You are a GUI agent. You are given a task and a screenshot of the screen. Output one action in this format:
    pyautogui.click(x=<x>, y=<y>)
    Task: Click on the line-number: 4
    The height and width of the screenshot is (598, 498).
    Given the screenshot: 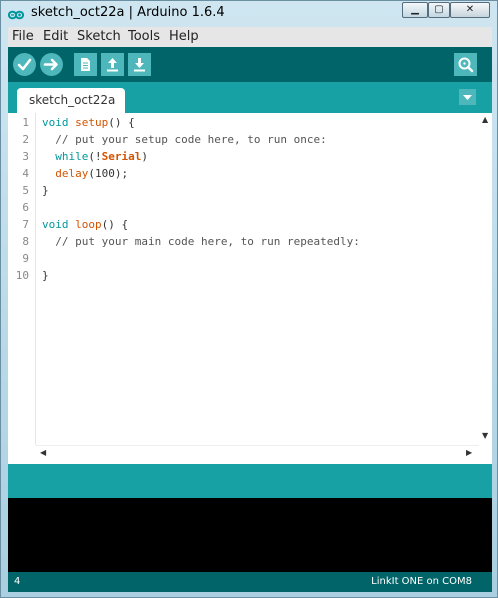 What is the action you would take?
    pyautogui.click(x=25, y=173)
    